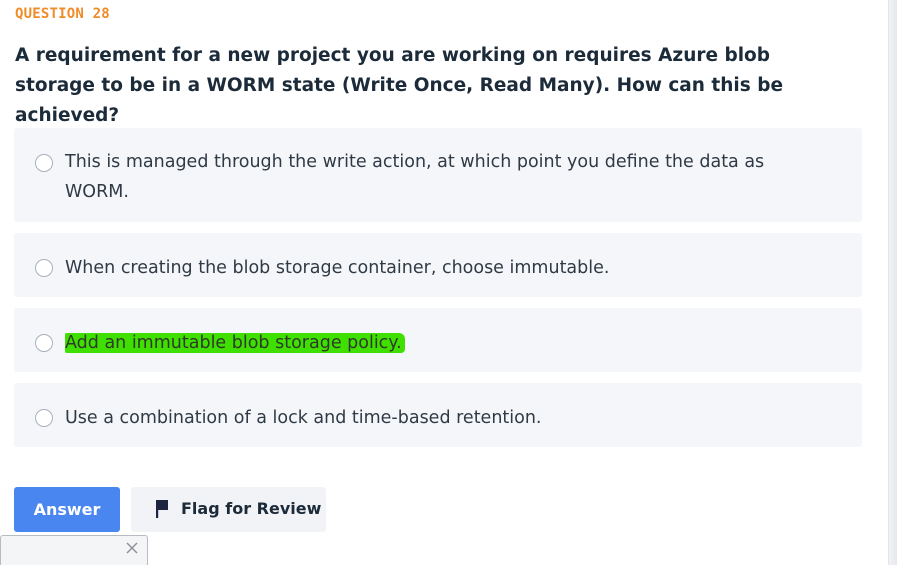 This screenshot has height=565, width=897. I want to click on flag-icon, so click(162, 509).